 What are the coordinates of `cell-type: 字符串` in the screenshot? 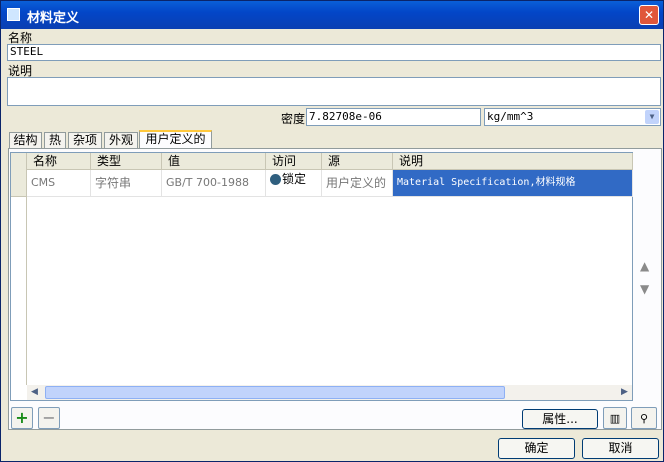 It's located at (126, 183).